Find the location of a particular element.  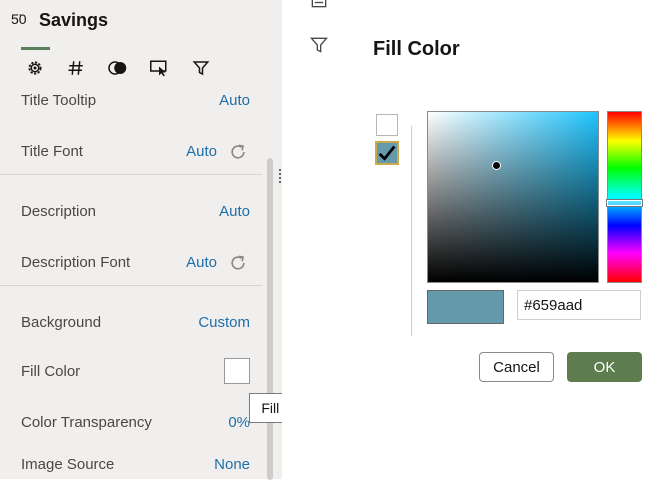

properties-tab-bar is located at coordinates (141, 69).